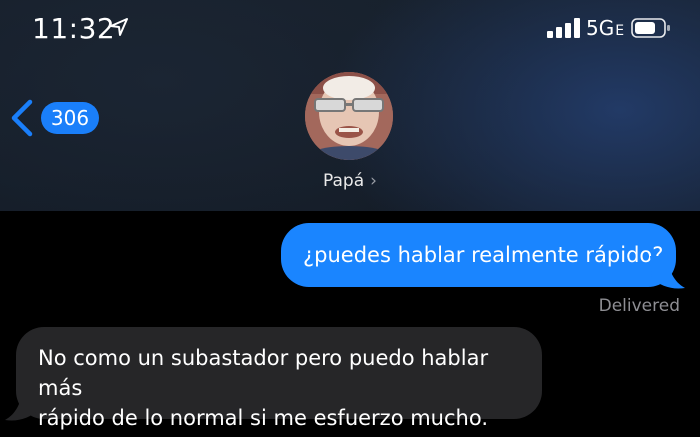 The height and width of the screenshot is (437, 700). What do you see at coordinates (650, 28) in the screenshot?
I see `battery-icon` at bounding box center [650, 28].